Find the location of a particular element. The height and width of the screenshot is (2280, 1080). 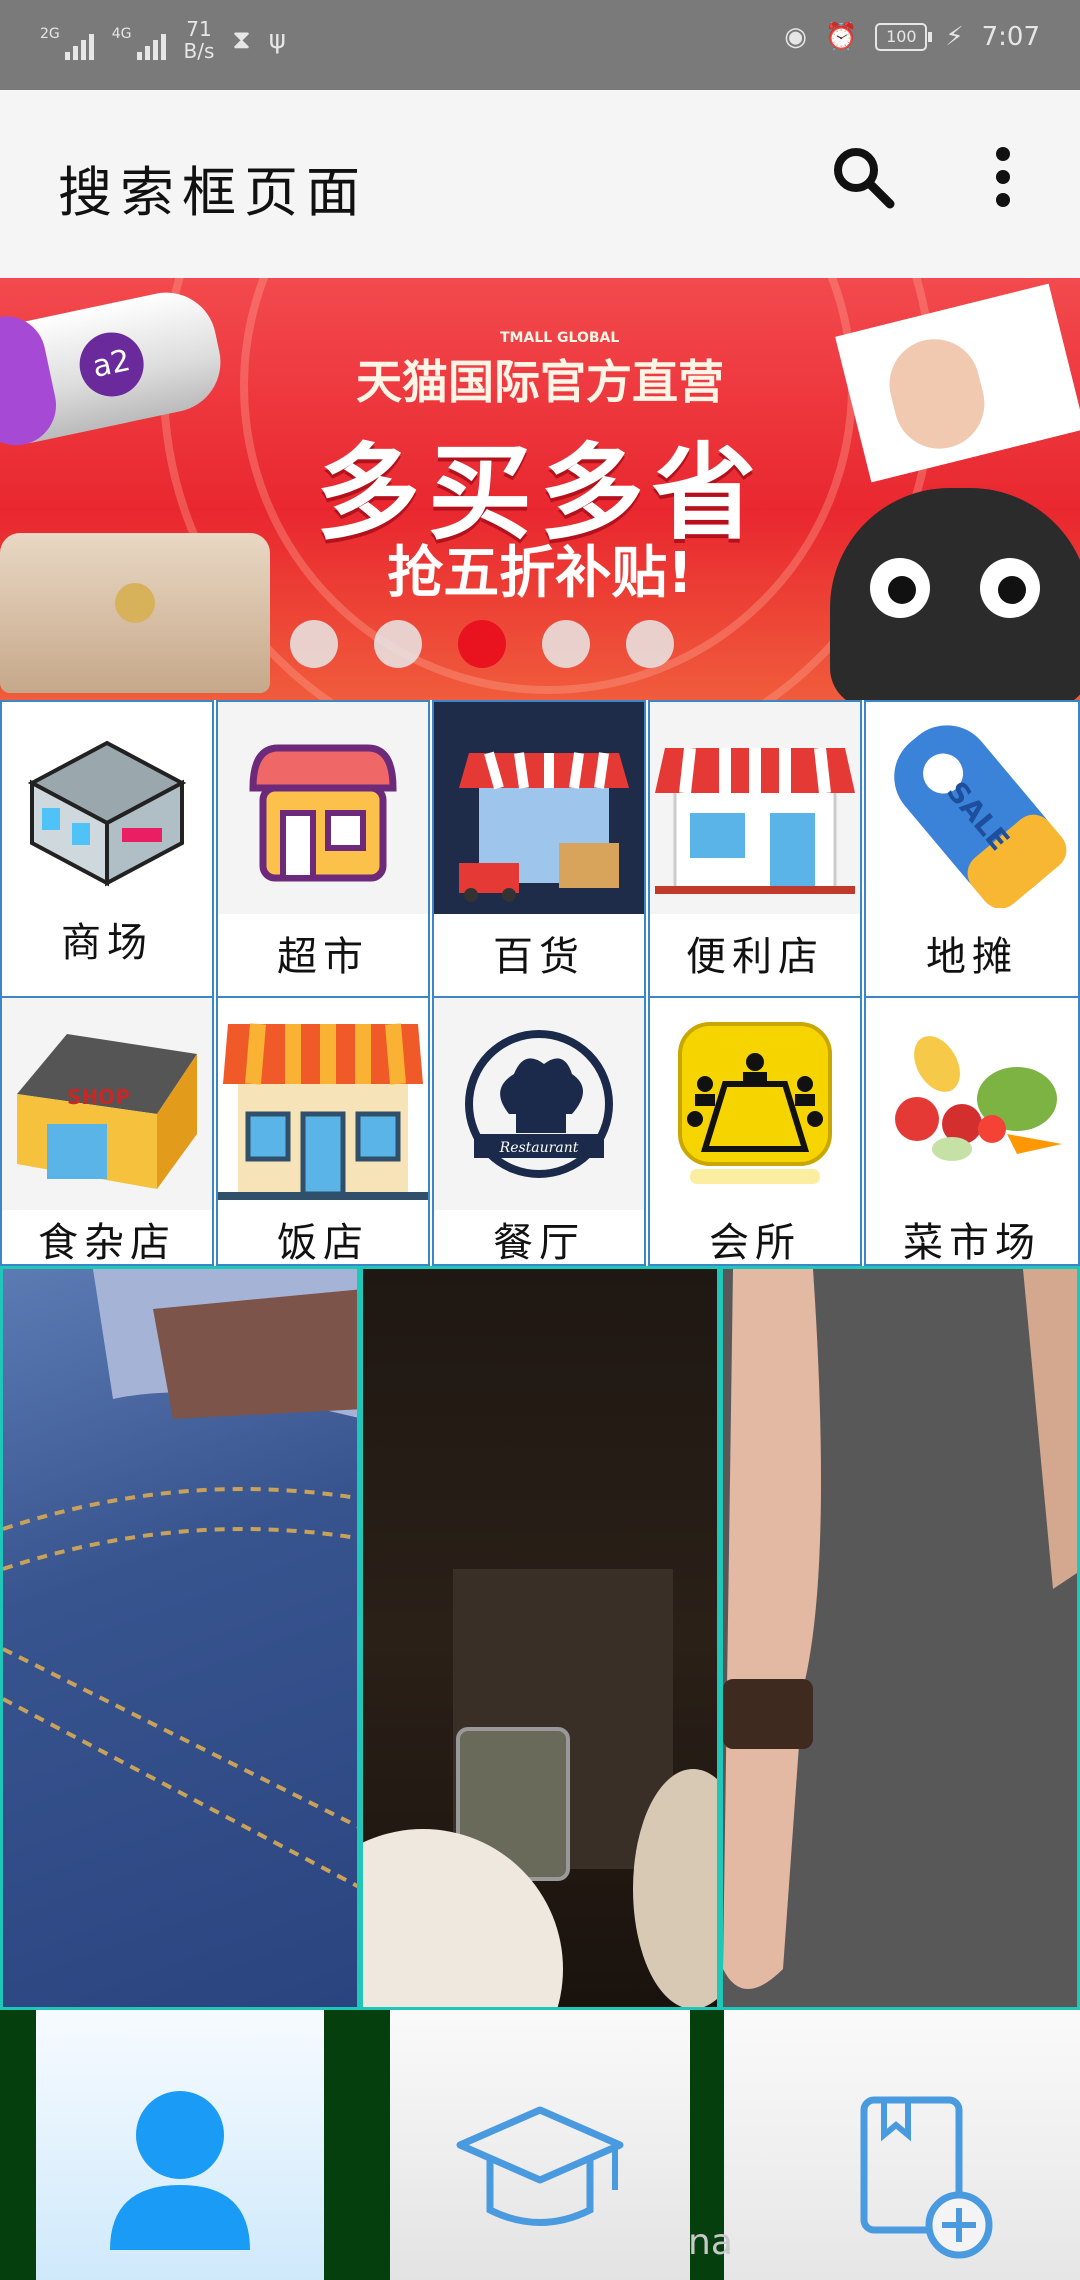

signal-2g-label: 2G is located at coordinates (50, 34).